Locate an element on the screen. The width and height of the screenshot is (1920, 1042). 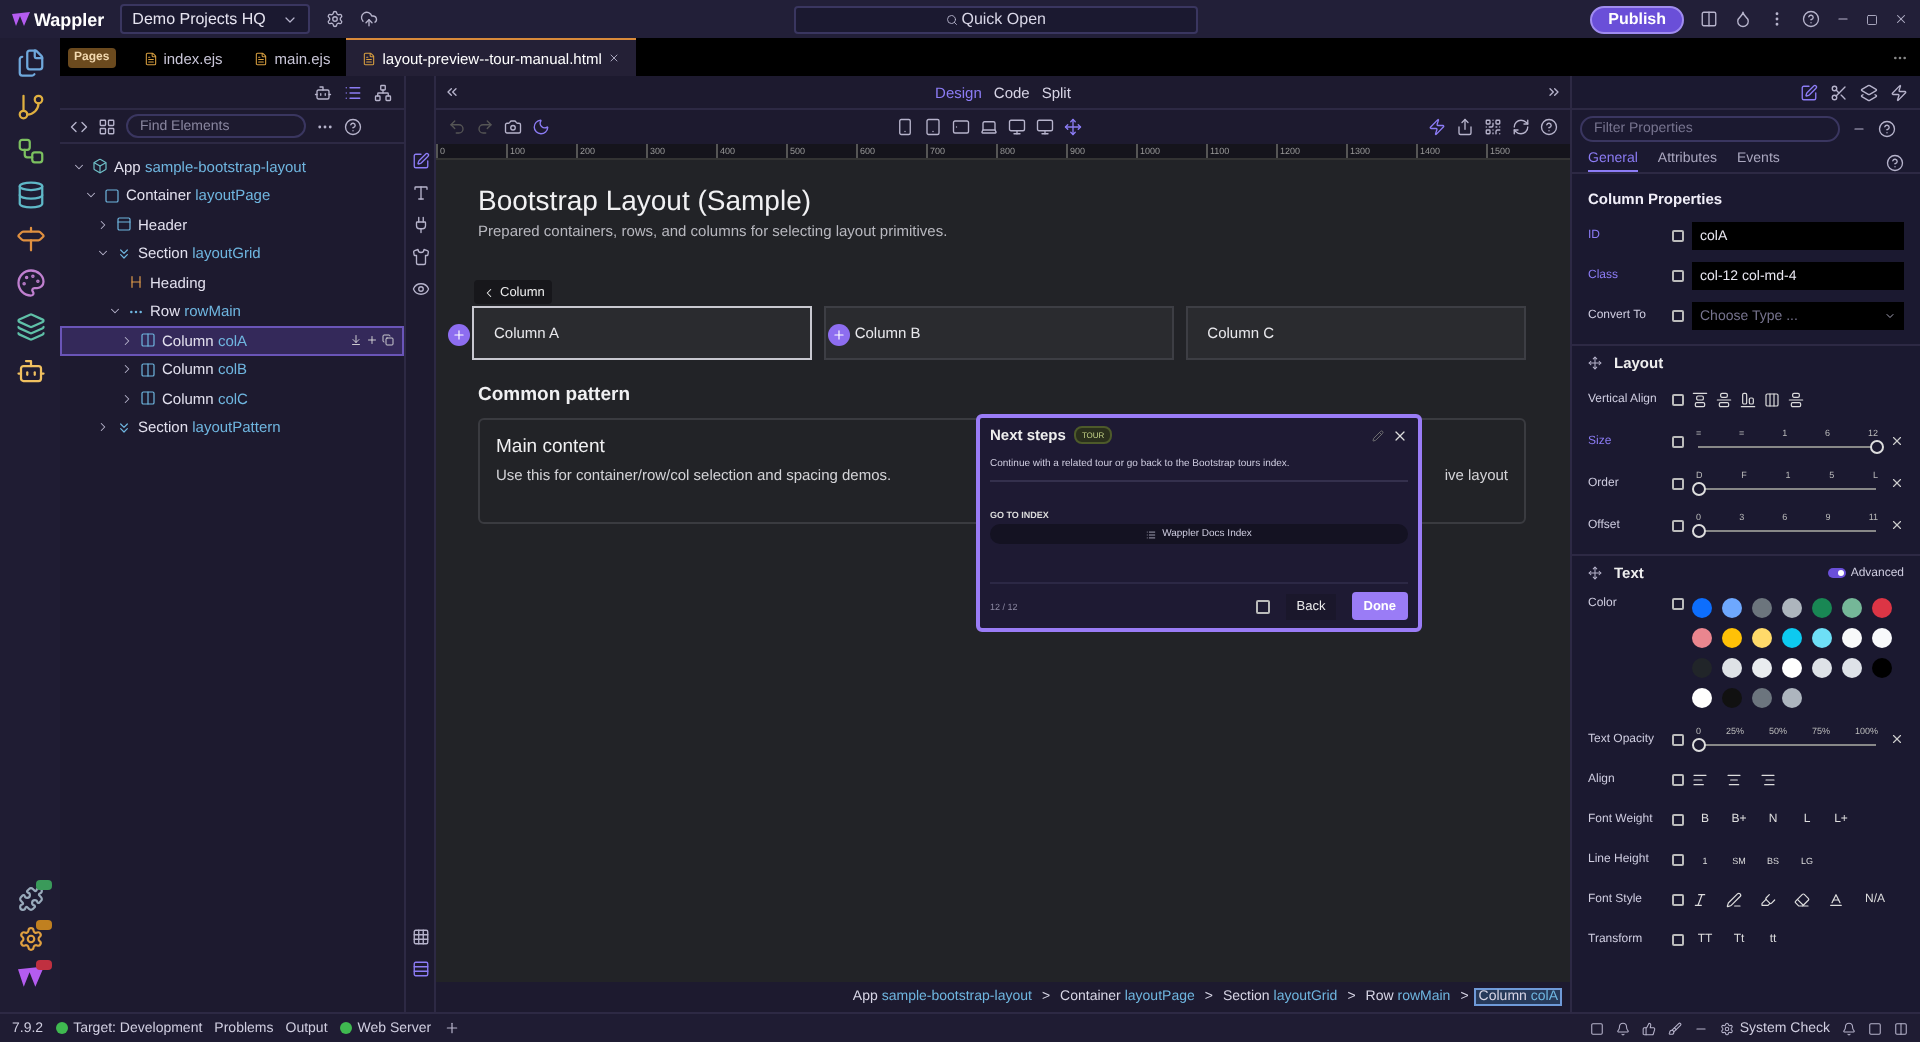
phone-icon is located at coordinates (905, 127).